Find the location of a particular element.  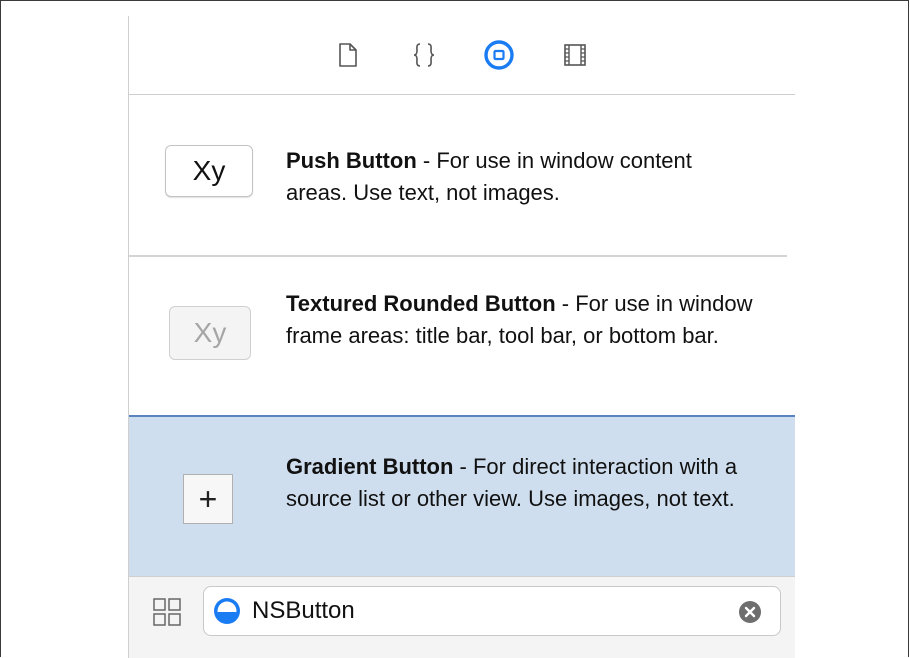

object-library-icon is located at coordinates (499, 55).